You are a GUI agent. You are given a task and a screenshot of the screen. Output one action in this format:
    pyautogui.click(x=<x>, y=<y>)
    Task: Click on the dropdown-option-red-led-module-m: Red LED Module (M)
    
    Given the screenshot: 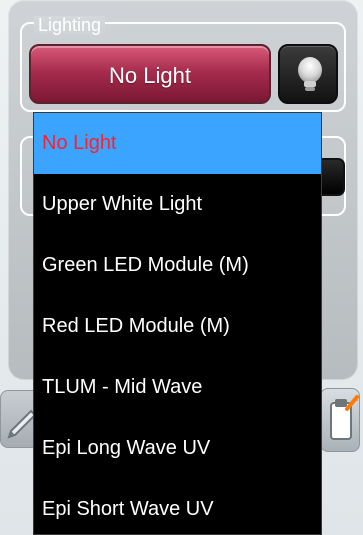 What is the action you would take?
    pyautogui.click(x=177, y=326)
    